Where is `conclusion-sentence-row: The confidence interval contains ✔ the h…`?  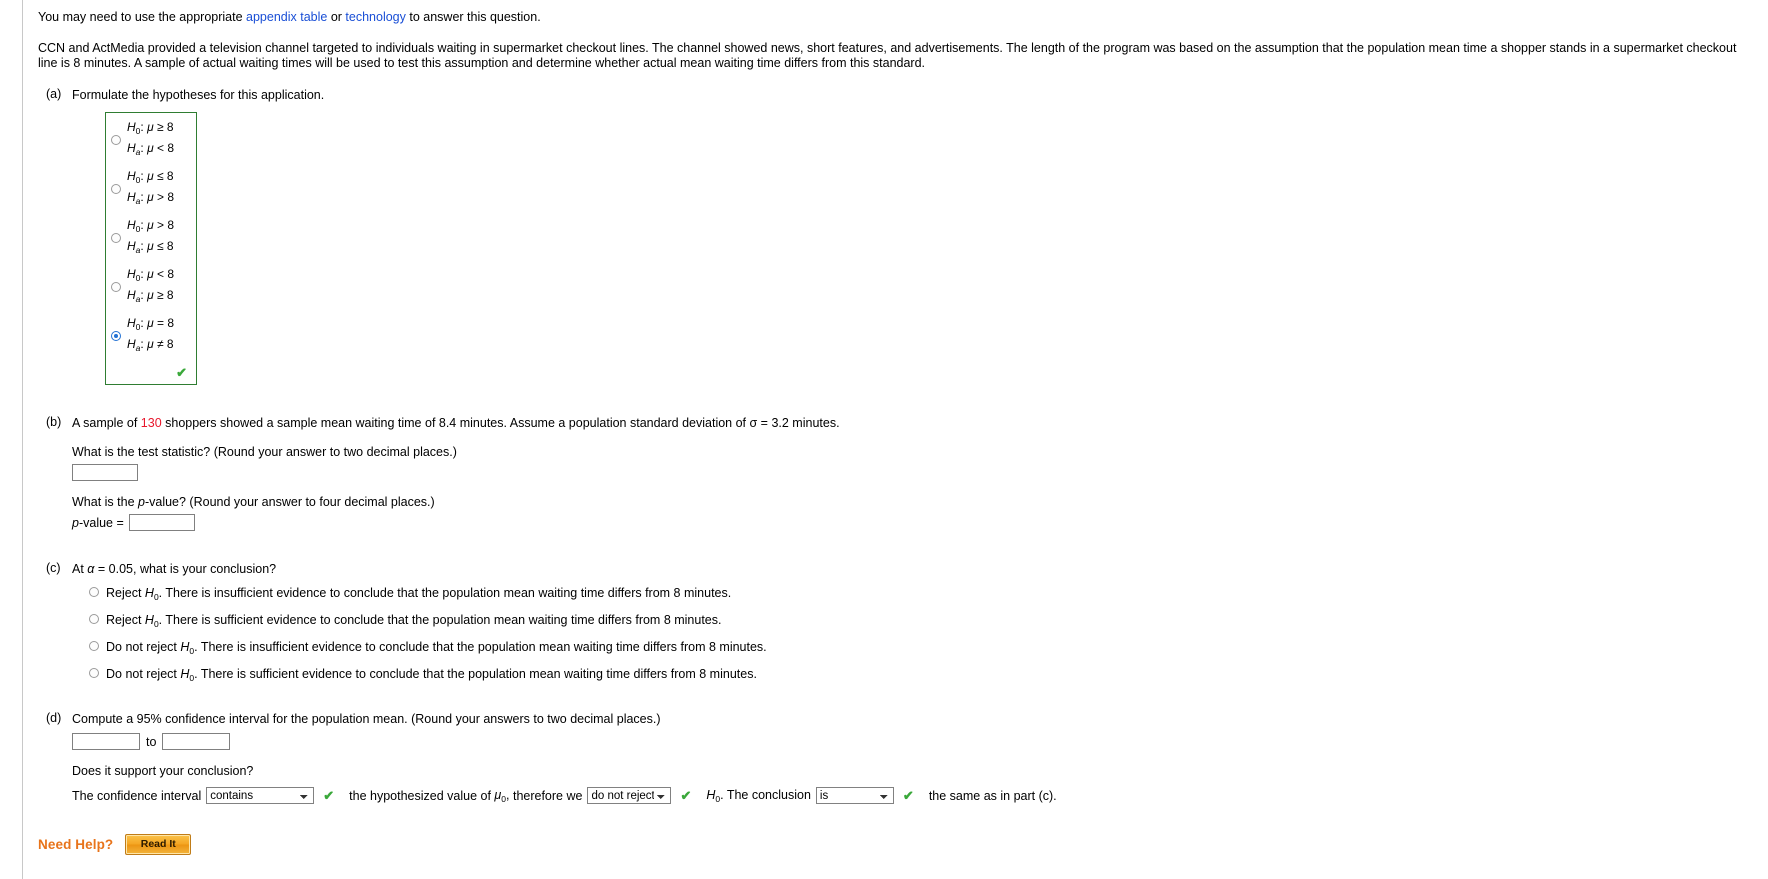 conclusion-sentence-row: The confidence interval contains ✔ the h… is located at coordinates (920, 795).